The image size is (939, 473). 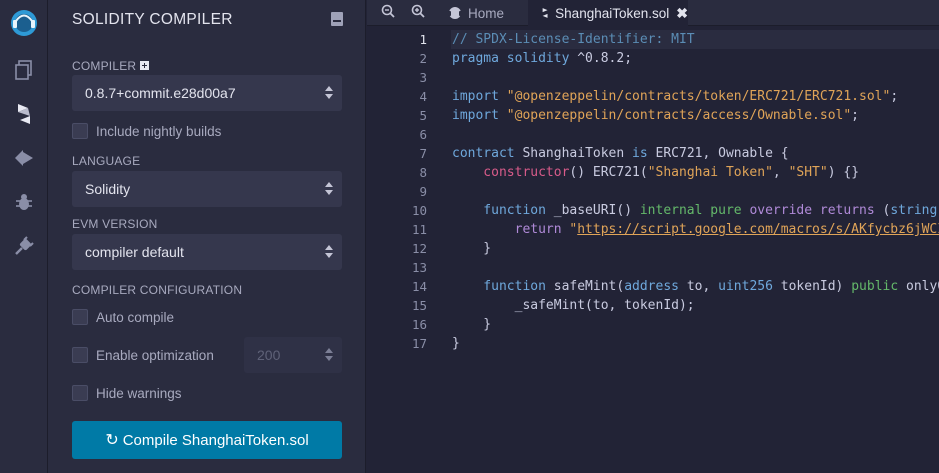 What do you see at coordinates (207, 252) in the screenshot?
I see `evm-version-select: compiler default` at bounding box center [207, 252].